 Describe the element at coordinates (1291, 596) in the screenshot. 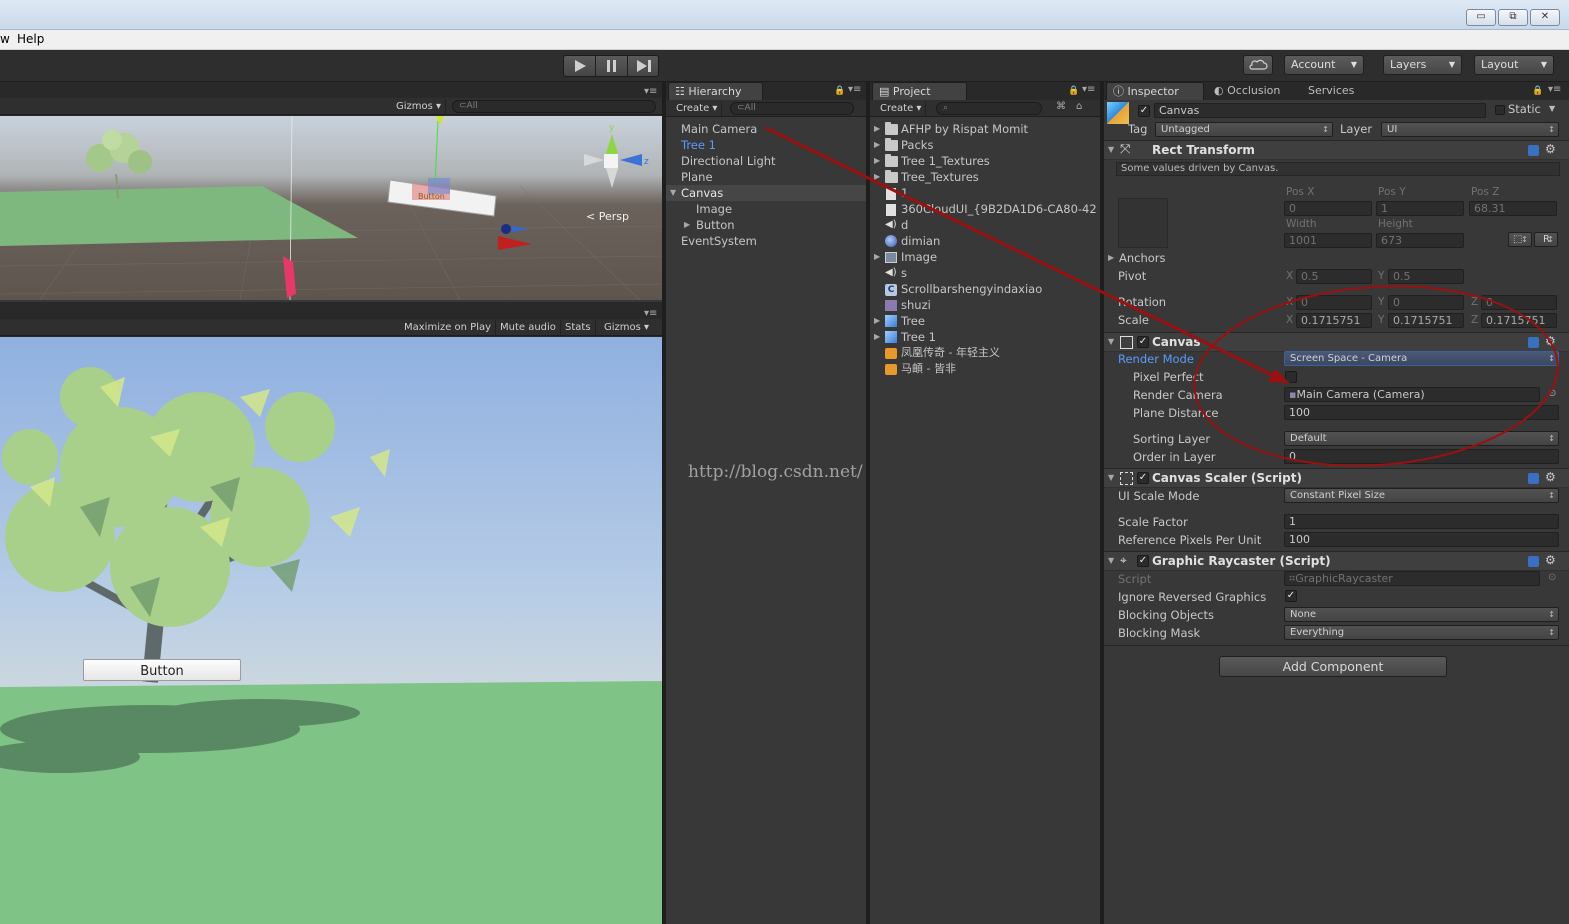

I see `ignore-reversed-checkbox: ✓` at that location.